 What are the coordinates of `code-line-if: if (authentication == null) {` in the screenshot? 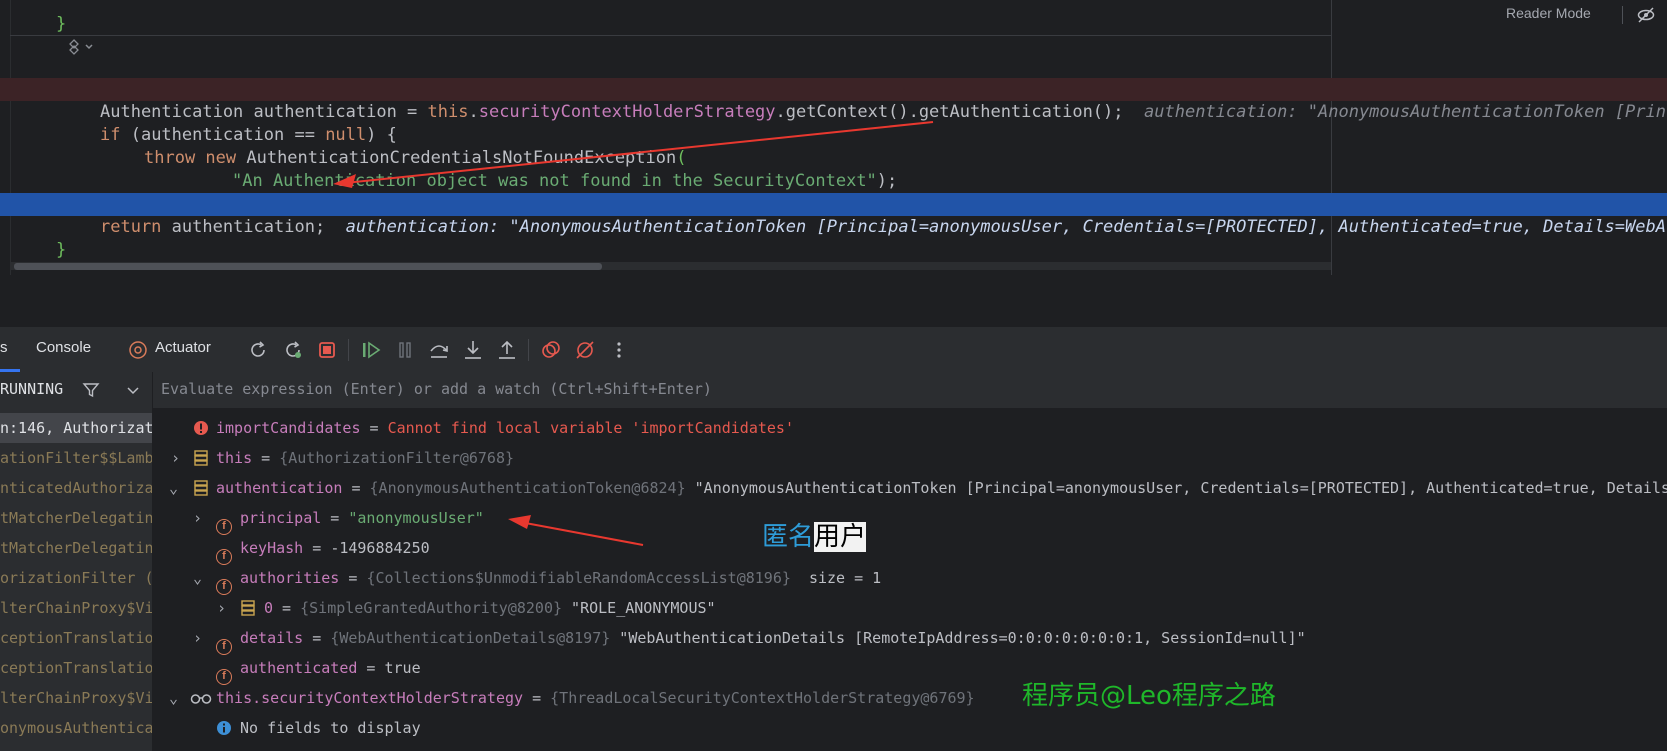 It's located at (833, 123).